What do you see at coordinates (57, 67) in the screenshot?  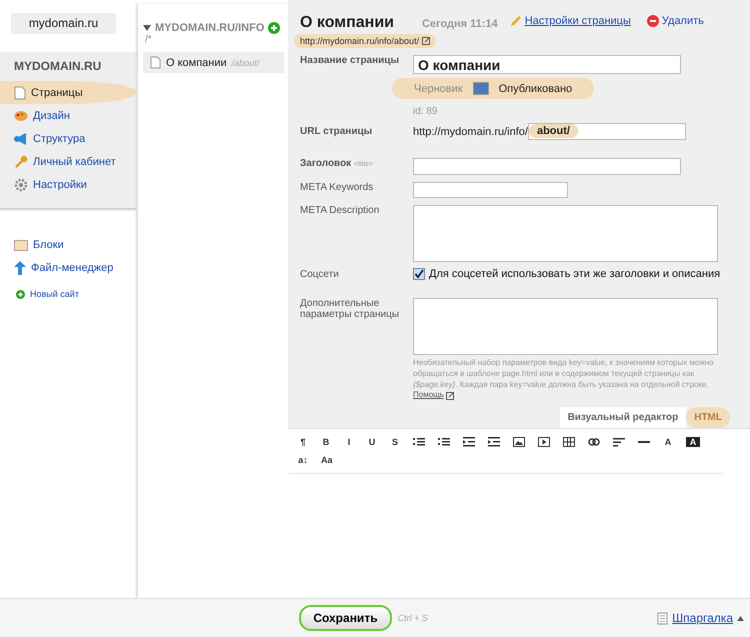 I see `sidebar-title: MYDOMAIN.RU` at bounding box center [57, 67].